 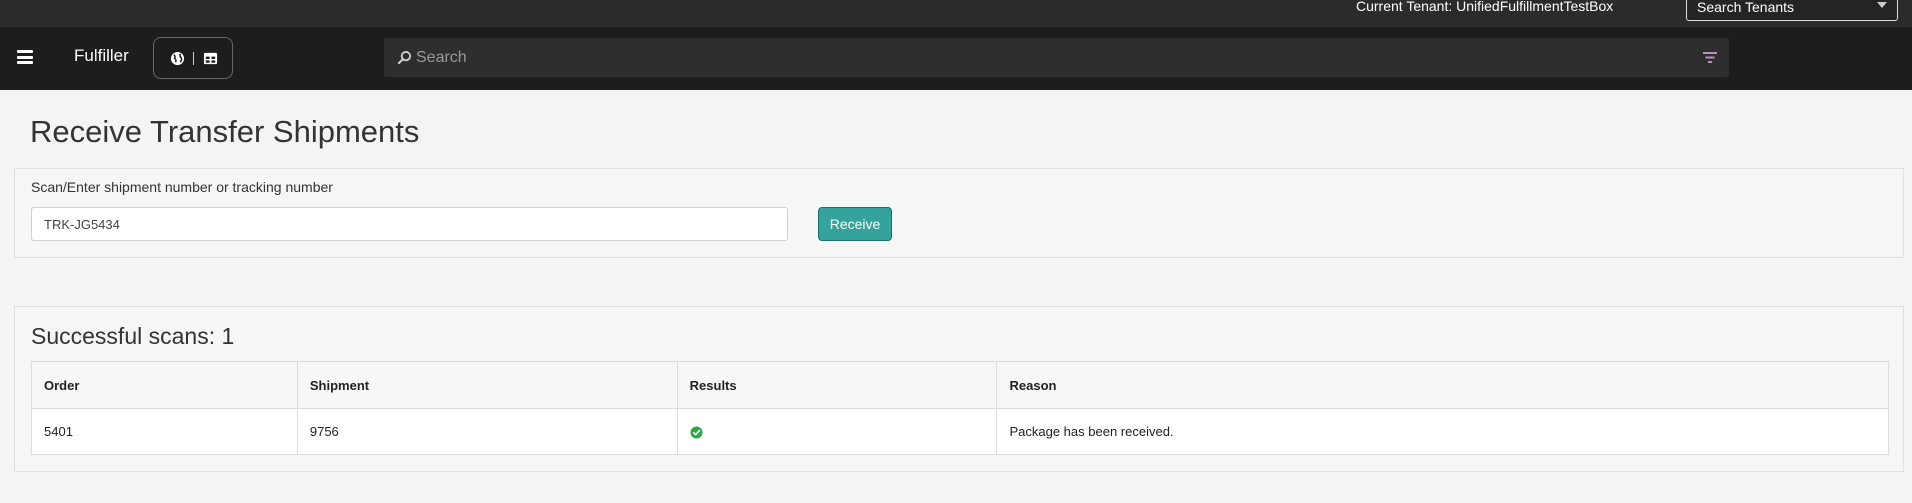 What do you see at coordinates (1442, 385) in the screenshot?
I see `column-header-reason: Reason` at bounding box center [1442, 385].